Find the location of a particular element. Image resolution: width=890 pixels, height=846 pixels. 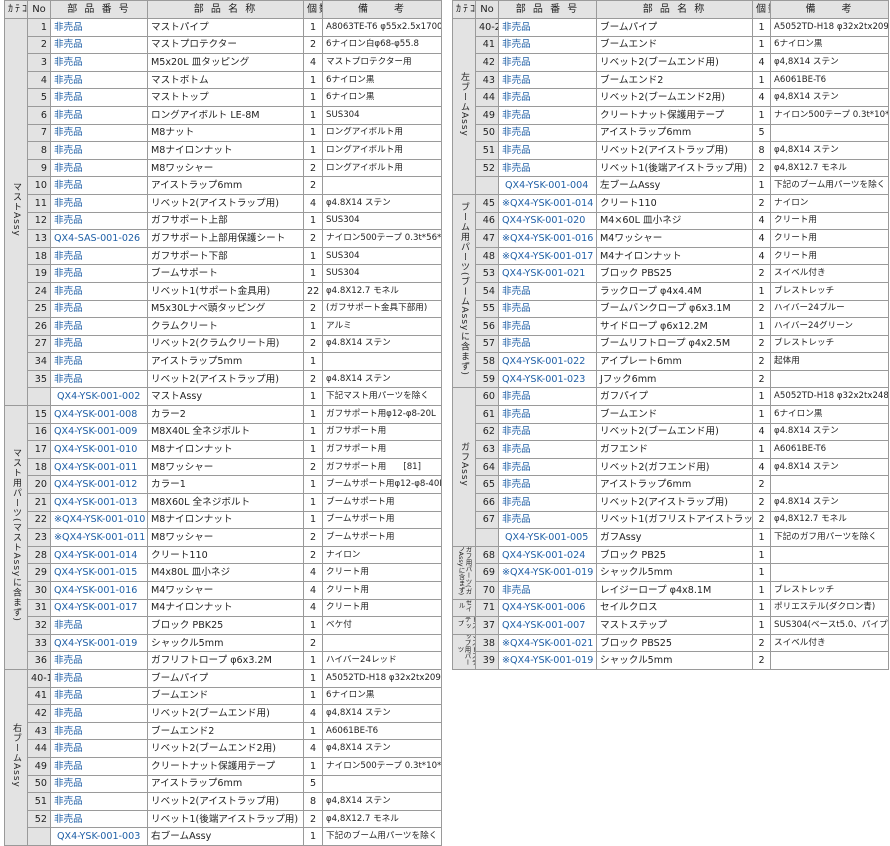

table-row: 19 非売品 ブームサポート 1 SUS304 is located at coordinates (223, 273).